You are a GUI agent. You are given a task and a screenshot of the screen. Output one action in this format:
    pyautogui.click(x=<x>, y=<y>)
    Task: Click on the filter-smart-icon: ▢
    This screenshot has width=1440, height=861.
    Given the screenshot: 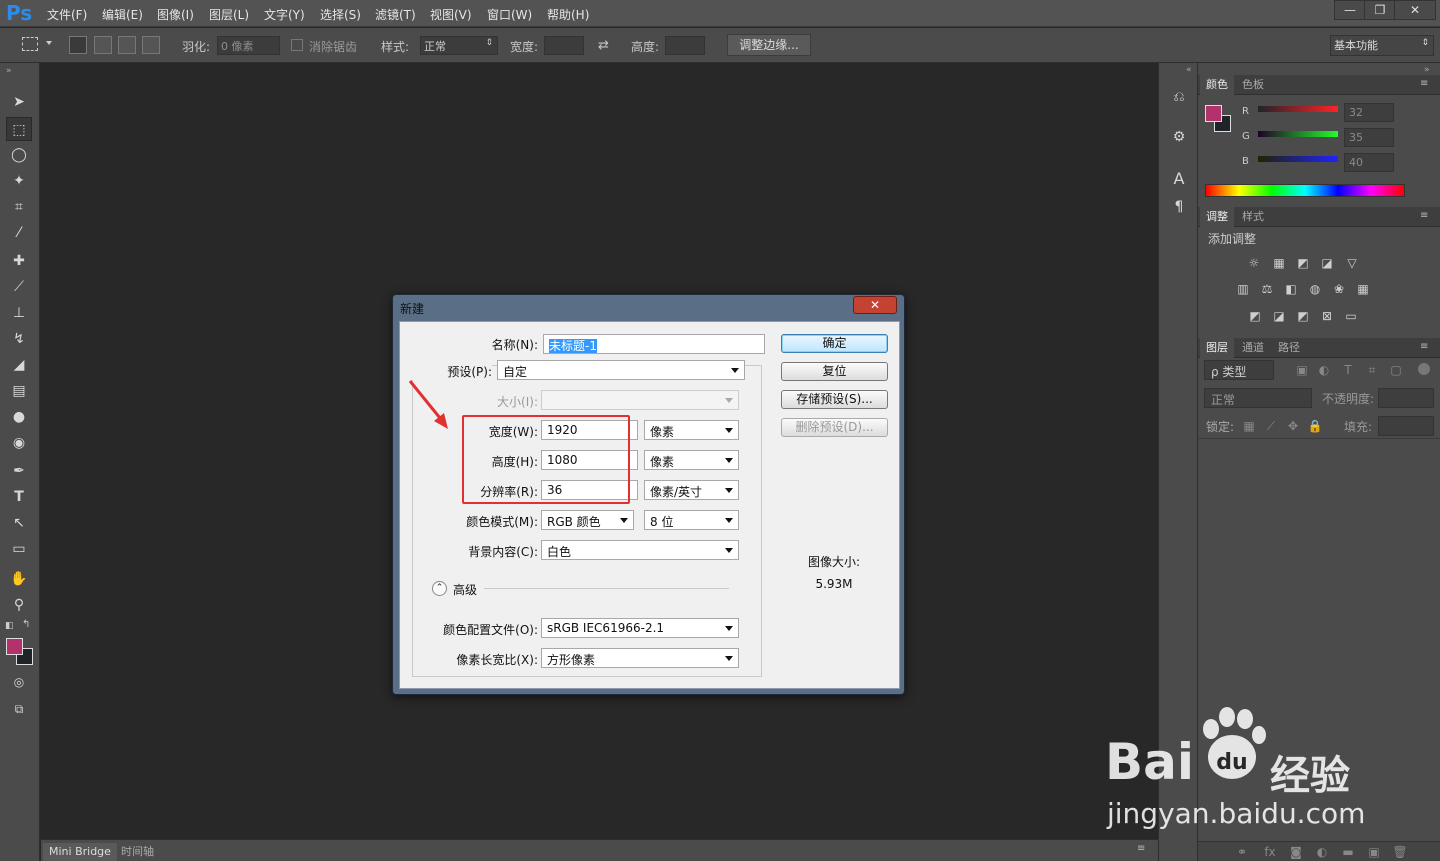 What is the action you would take?
    pyautogui.click(x=1396, y=370)
    